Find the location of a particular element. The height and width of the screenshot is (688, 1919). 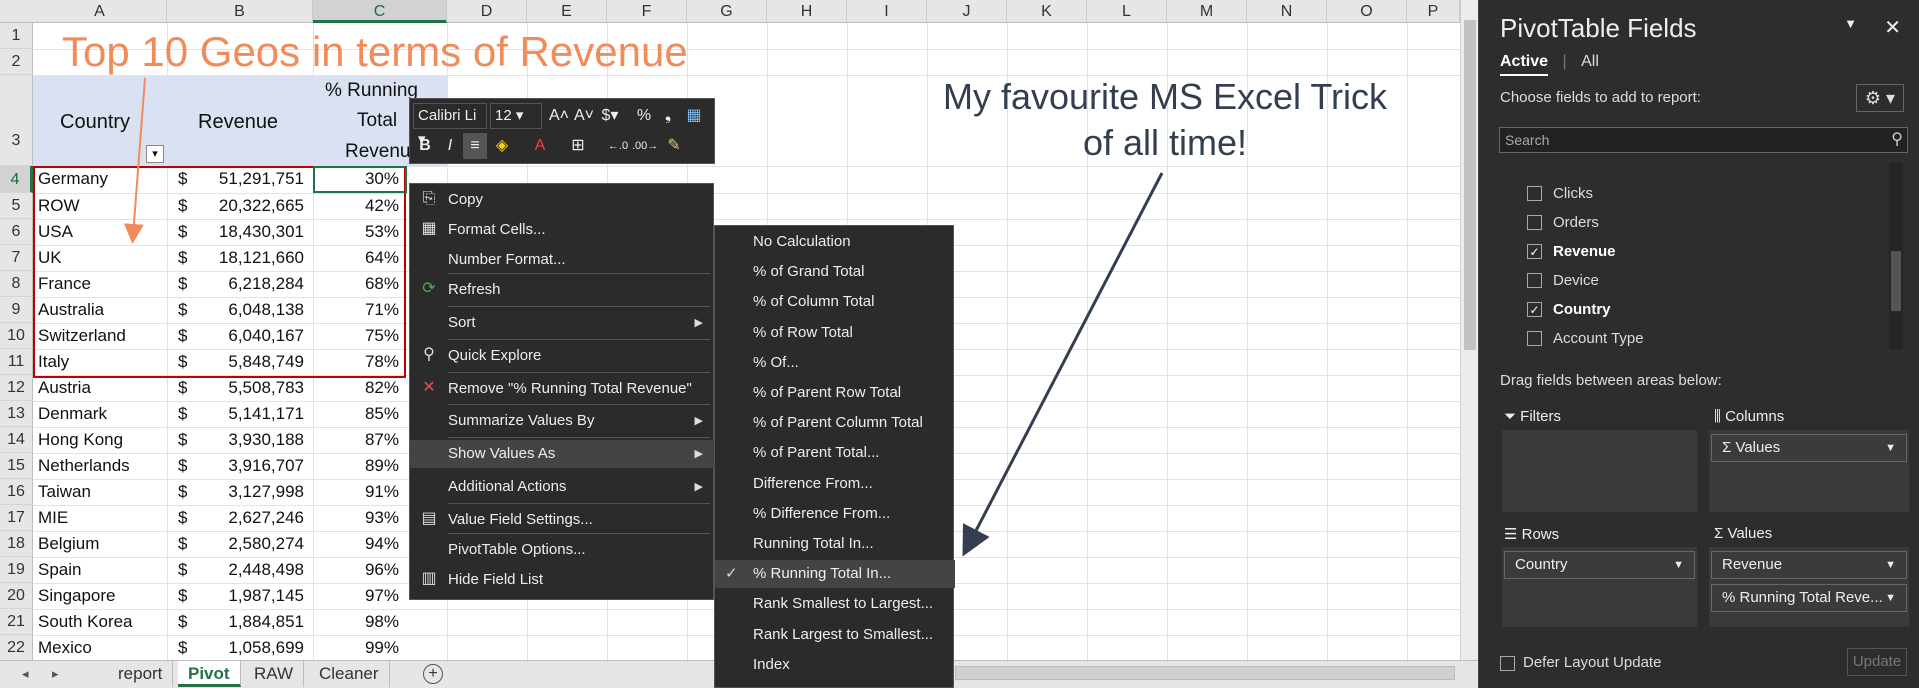

submenu-item-of-row-total: % of Row Total is located at coordinates (835, 333).